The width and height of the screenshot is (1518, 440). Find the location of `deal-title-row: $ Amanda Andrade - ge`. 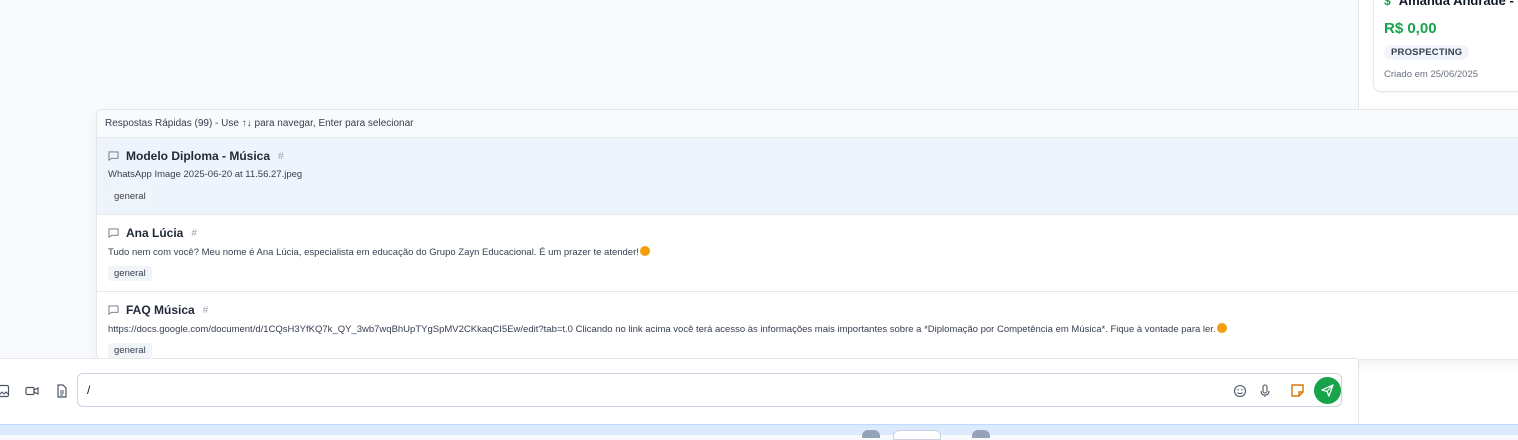

deal-title-row: $ Amanda Andrade - ge is located at coordinates (1451, 4).